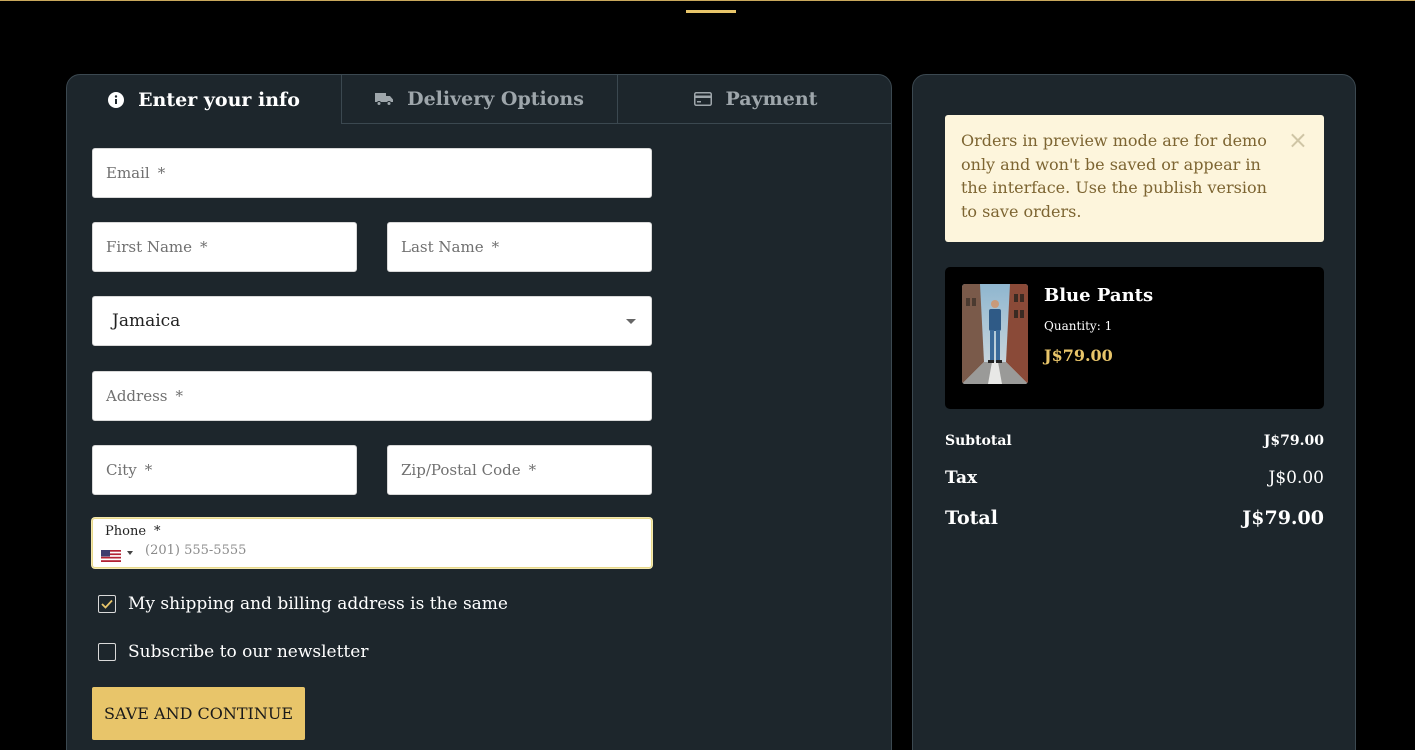  What do you see at coordinates (711, 11) in the screenshot?
I see `top-accent-bar` at bounding box center [711, 11].